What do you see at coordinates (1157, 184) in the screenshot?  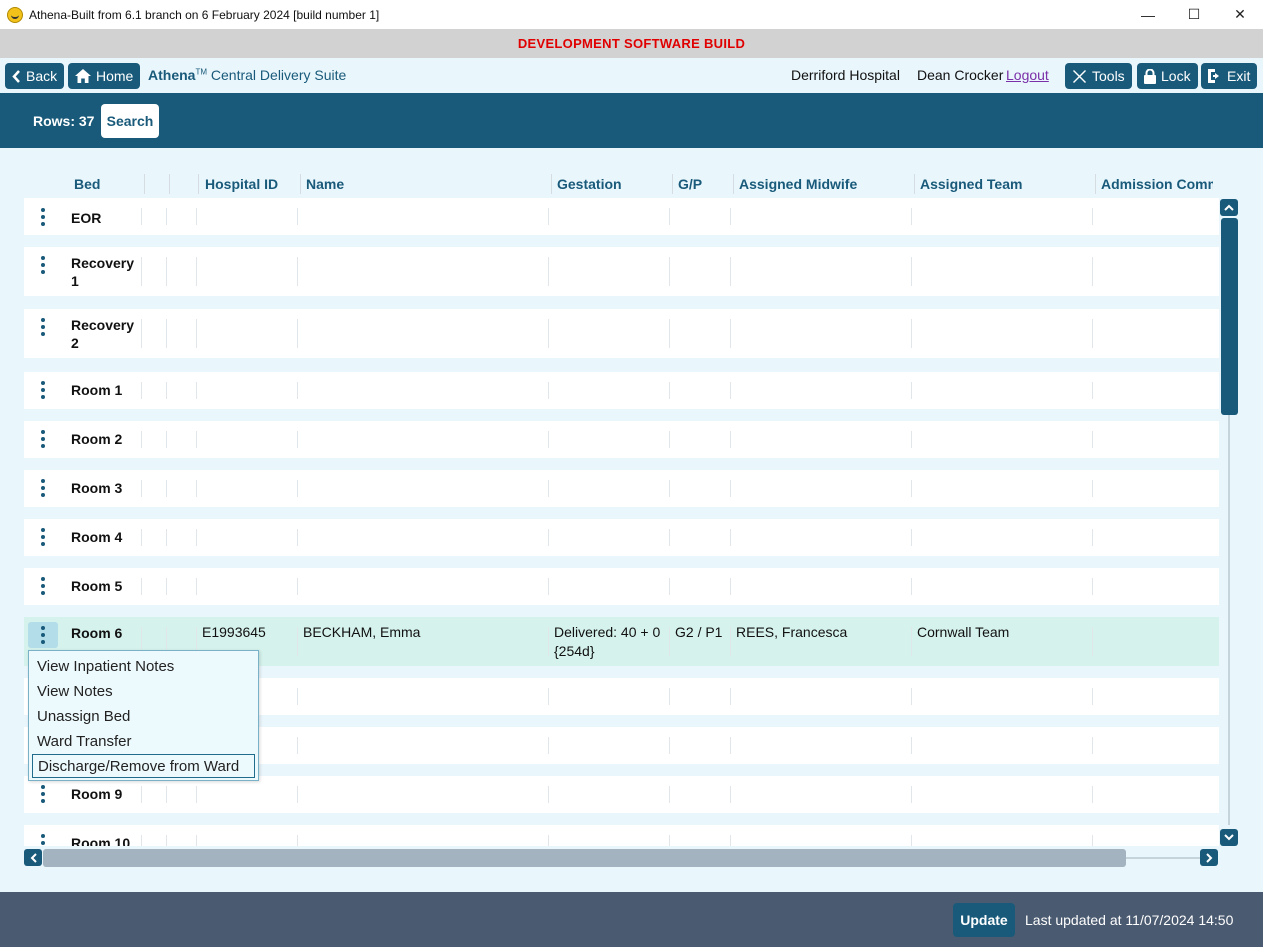 I see `column-header-admission-comments: Admission Comm` at bounding box center [1157, 184].